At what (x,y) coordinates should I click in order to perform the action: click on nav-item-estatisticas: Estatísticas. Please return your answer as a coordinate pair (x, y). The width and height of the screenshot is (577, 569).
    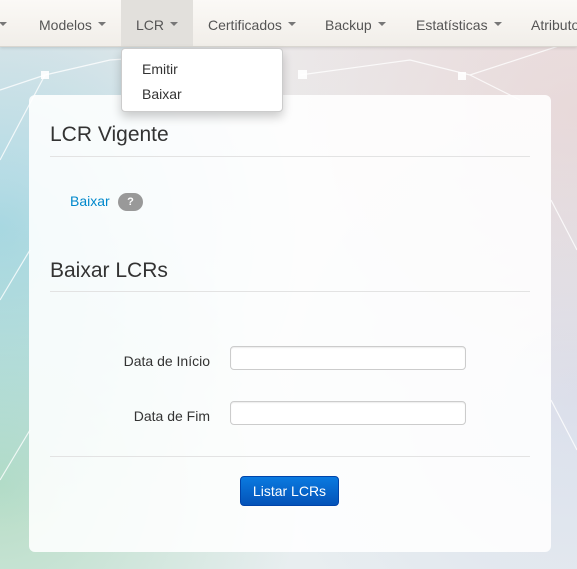
    Looking at the image, I should click on (459, 23).